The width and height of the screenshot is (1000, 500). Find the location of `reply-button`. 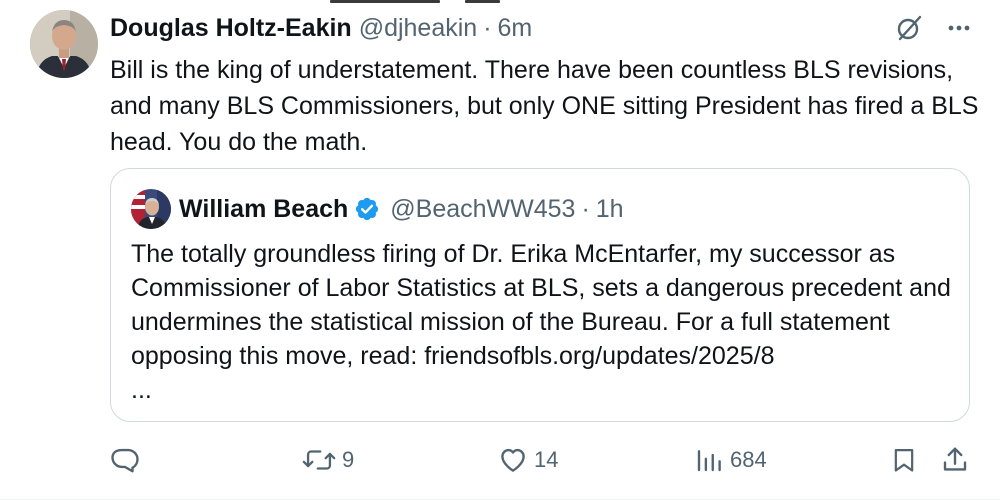

reply-button is located at coordinates (125, 460).